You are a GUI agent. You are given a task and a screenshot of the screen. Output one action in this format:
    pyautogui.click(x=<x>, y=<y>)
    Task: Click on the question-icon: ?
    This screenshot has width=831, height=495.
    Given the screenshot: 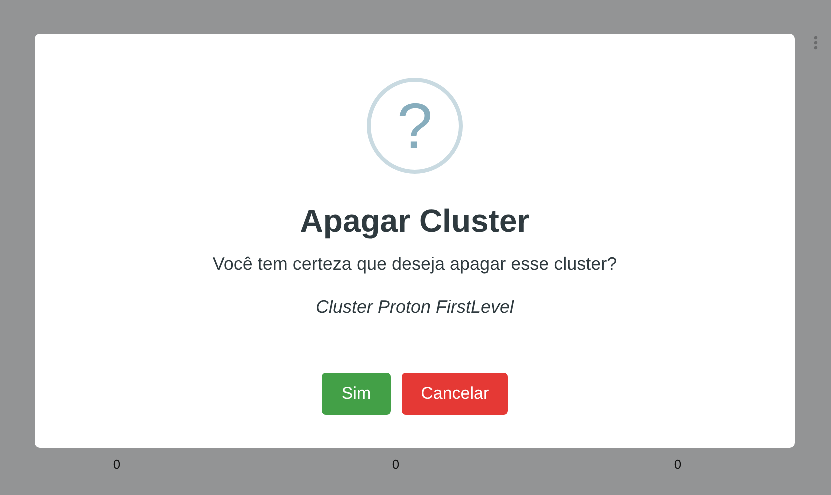 What is the action you would take?
    pyautogui.click(x=415, y=126)
    